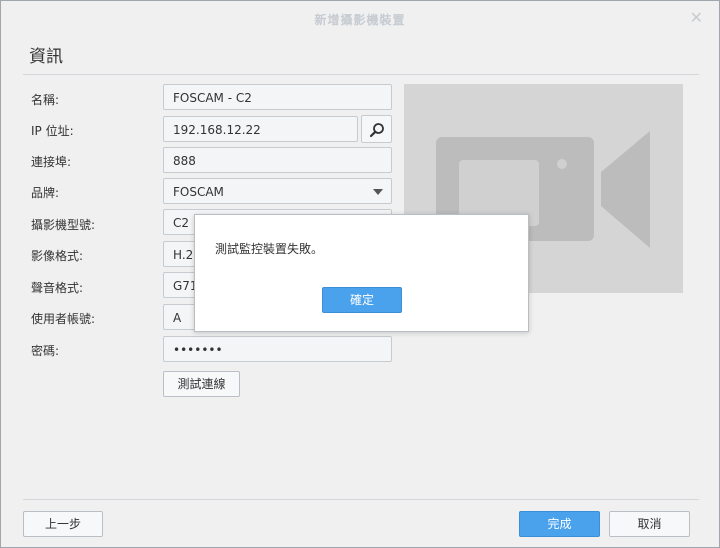 Image resolution: width=720 pixels, height=548 pixels. I want to click on close-icon: ✕, so click(696, 17).